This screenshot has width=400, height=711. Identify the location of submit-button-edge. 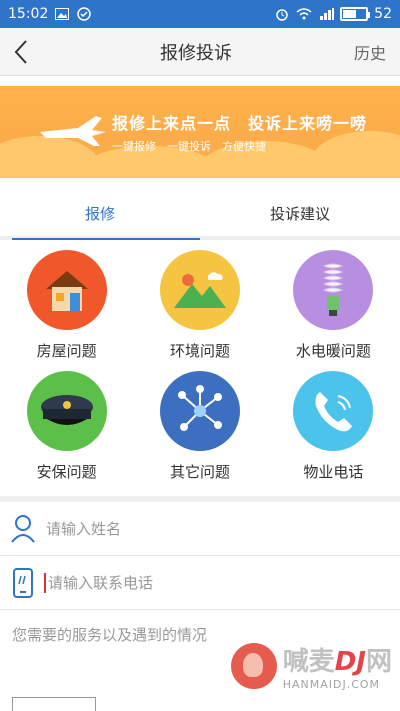
(54, 704).